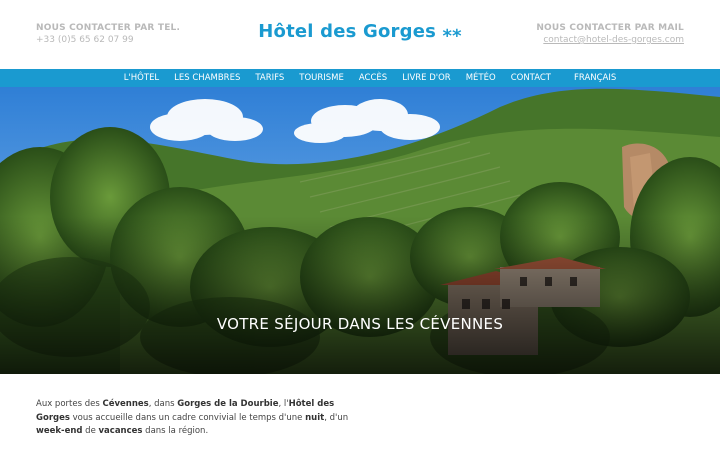 Image resolution: width=720 pixels, height=450 pixels. I want to click on mail-label: NOUS CONTACTER PAR MAIL, so click(610, 28).